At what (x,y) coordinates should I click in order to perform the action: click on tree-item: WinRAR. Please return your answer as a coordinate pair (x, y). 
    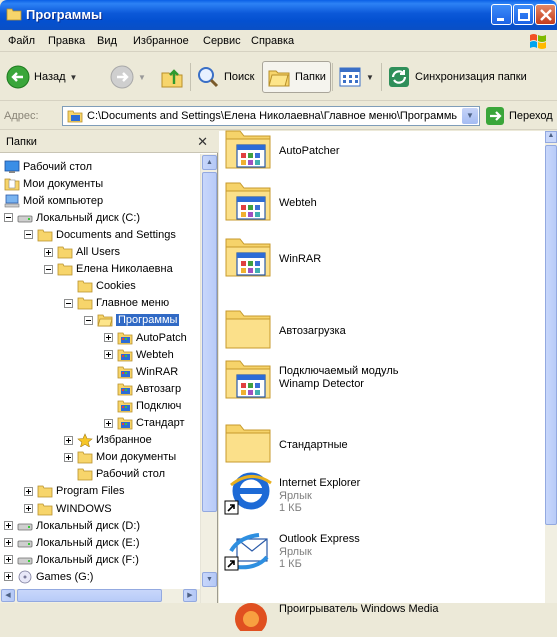
    Looking at the image, I should click on (141, 371).